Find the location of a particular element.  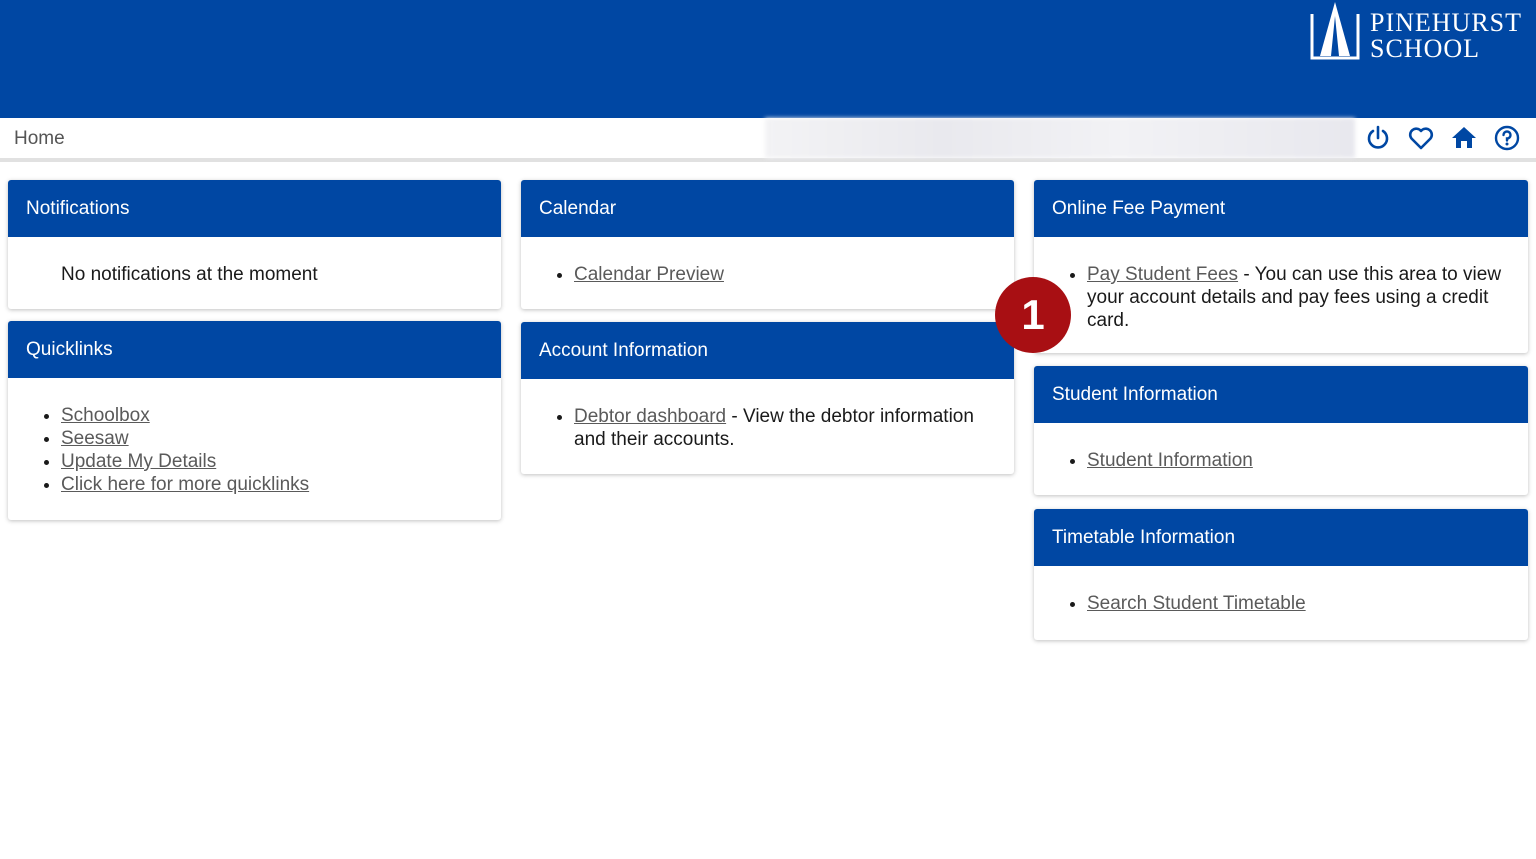

top-banner: PINEHURST SCHOOL is located at coordinates (768, 59).